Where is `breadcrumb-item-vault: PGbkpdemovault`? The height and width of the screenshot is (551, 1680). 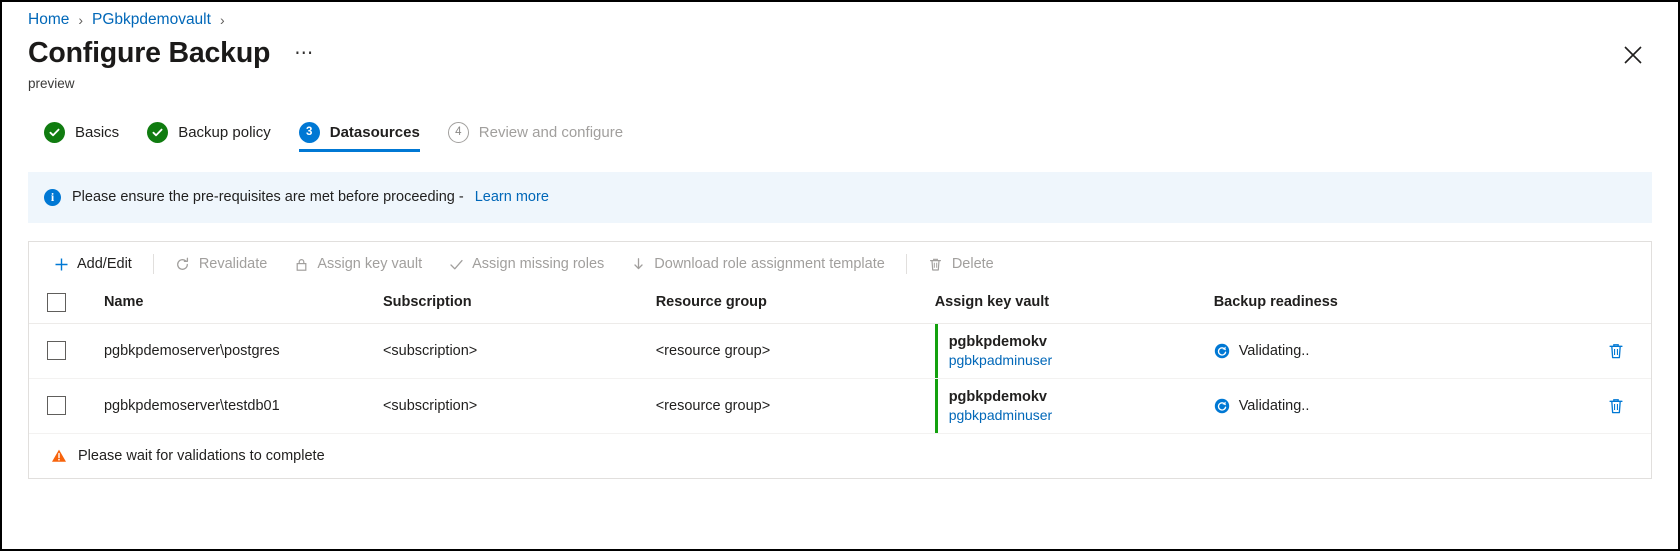 breadcrumb-item-vault: PGbkpdemovault is located at coordinates (151, 20).